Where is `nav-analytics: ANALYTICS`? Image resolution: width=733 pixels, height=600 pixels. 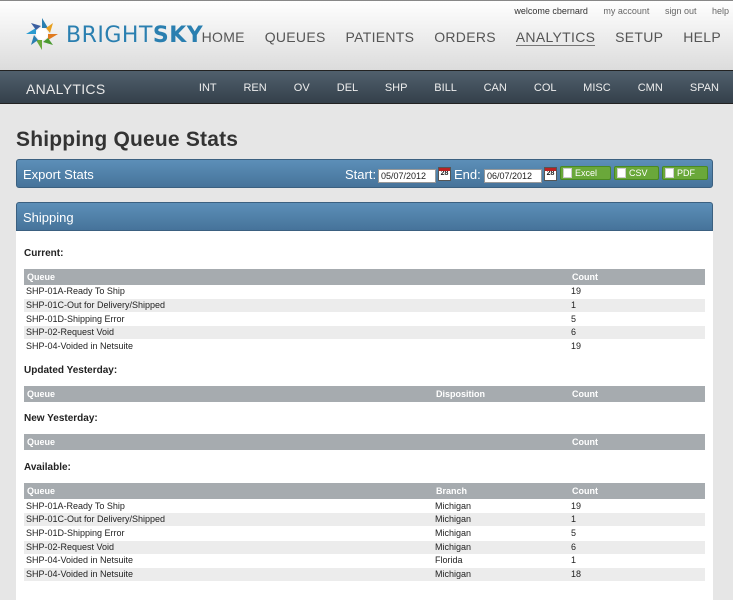 nav-analytics: ANALYTICS is located at coordinates (555, 37).